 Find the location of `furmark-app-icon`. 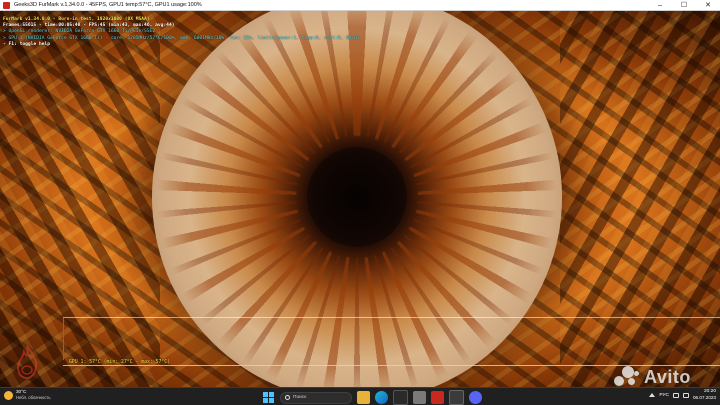

furmark-app-icon is located at coordinates (6, 5).